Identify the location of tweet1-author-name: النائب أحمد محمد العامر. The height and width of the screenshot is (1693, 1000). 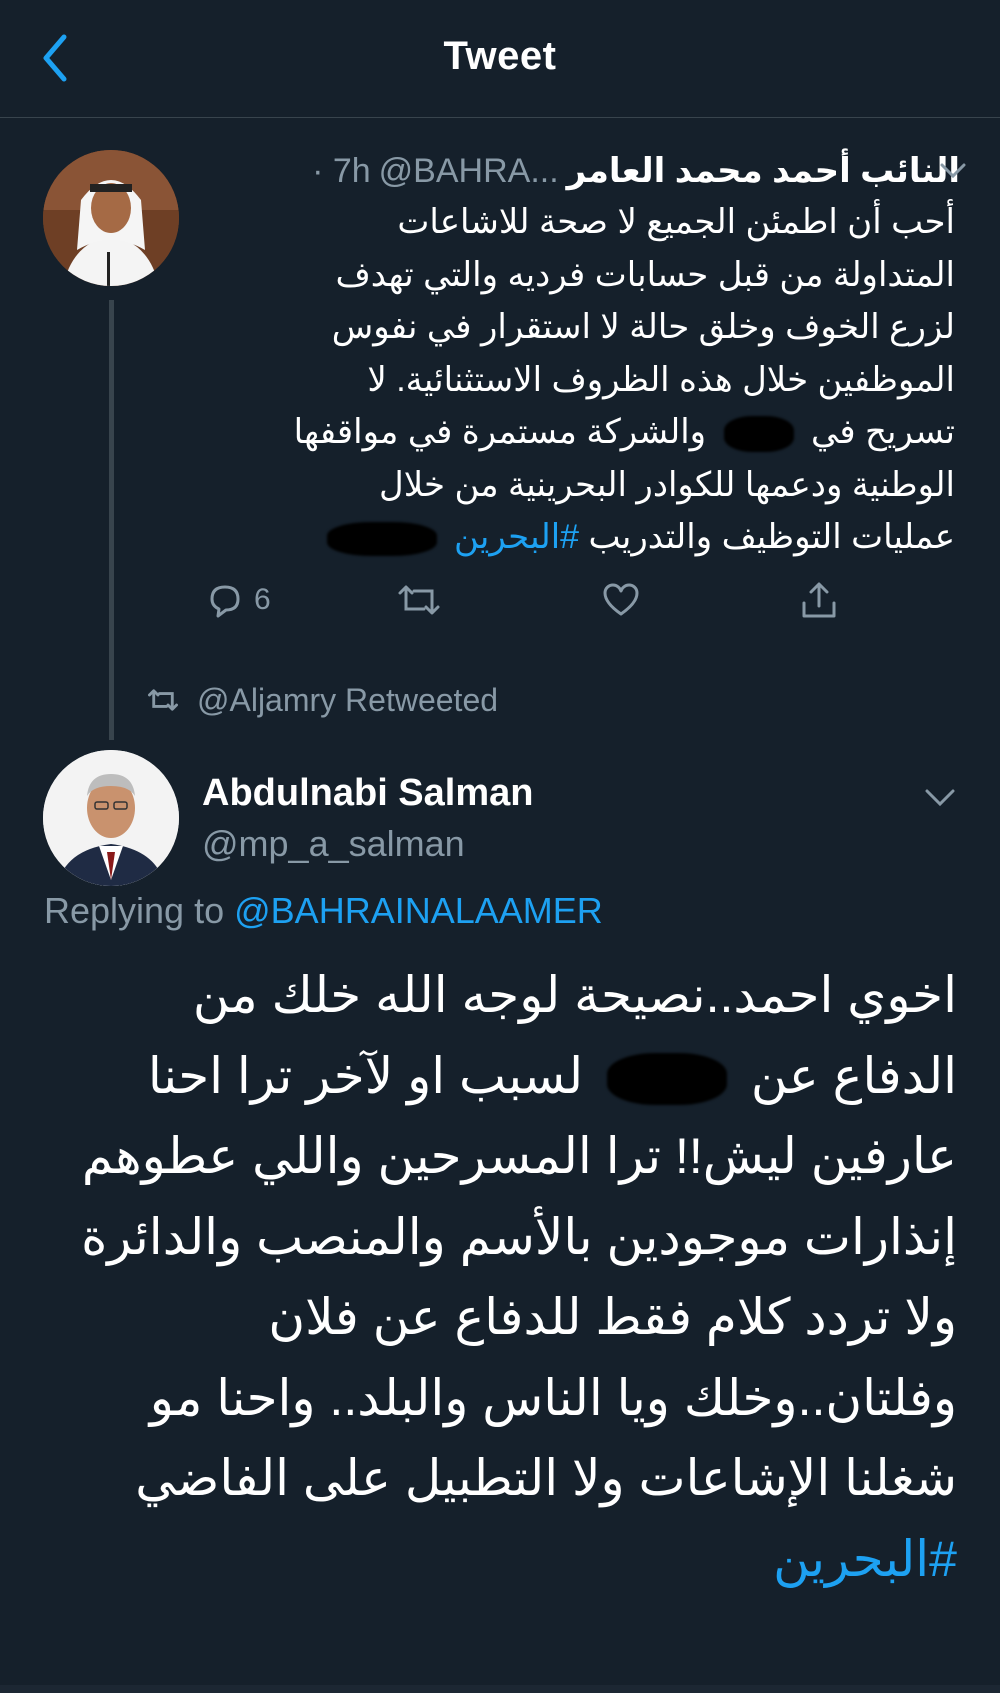
(763, 171).